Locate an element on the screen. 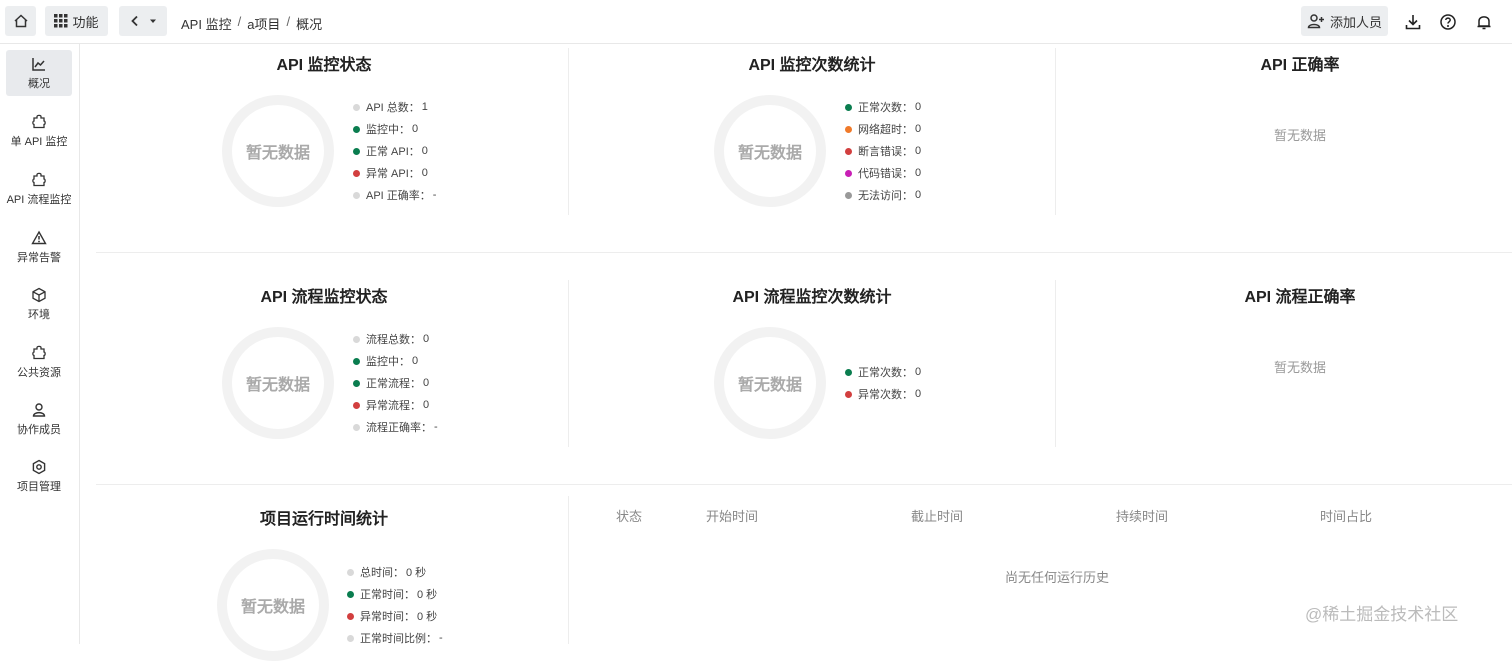 Image resolution: width=1512 pixels, height=661 pixels. add-member-label: 添加人员 is located at coordinates (1355, 22).